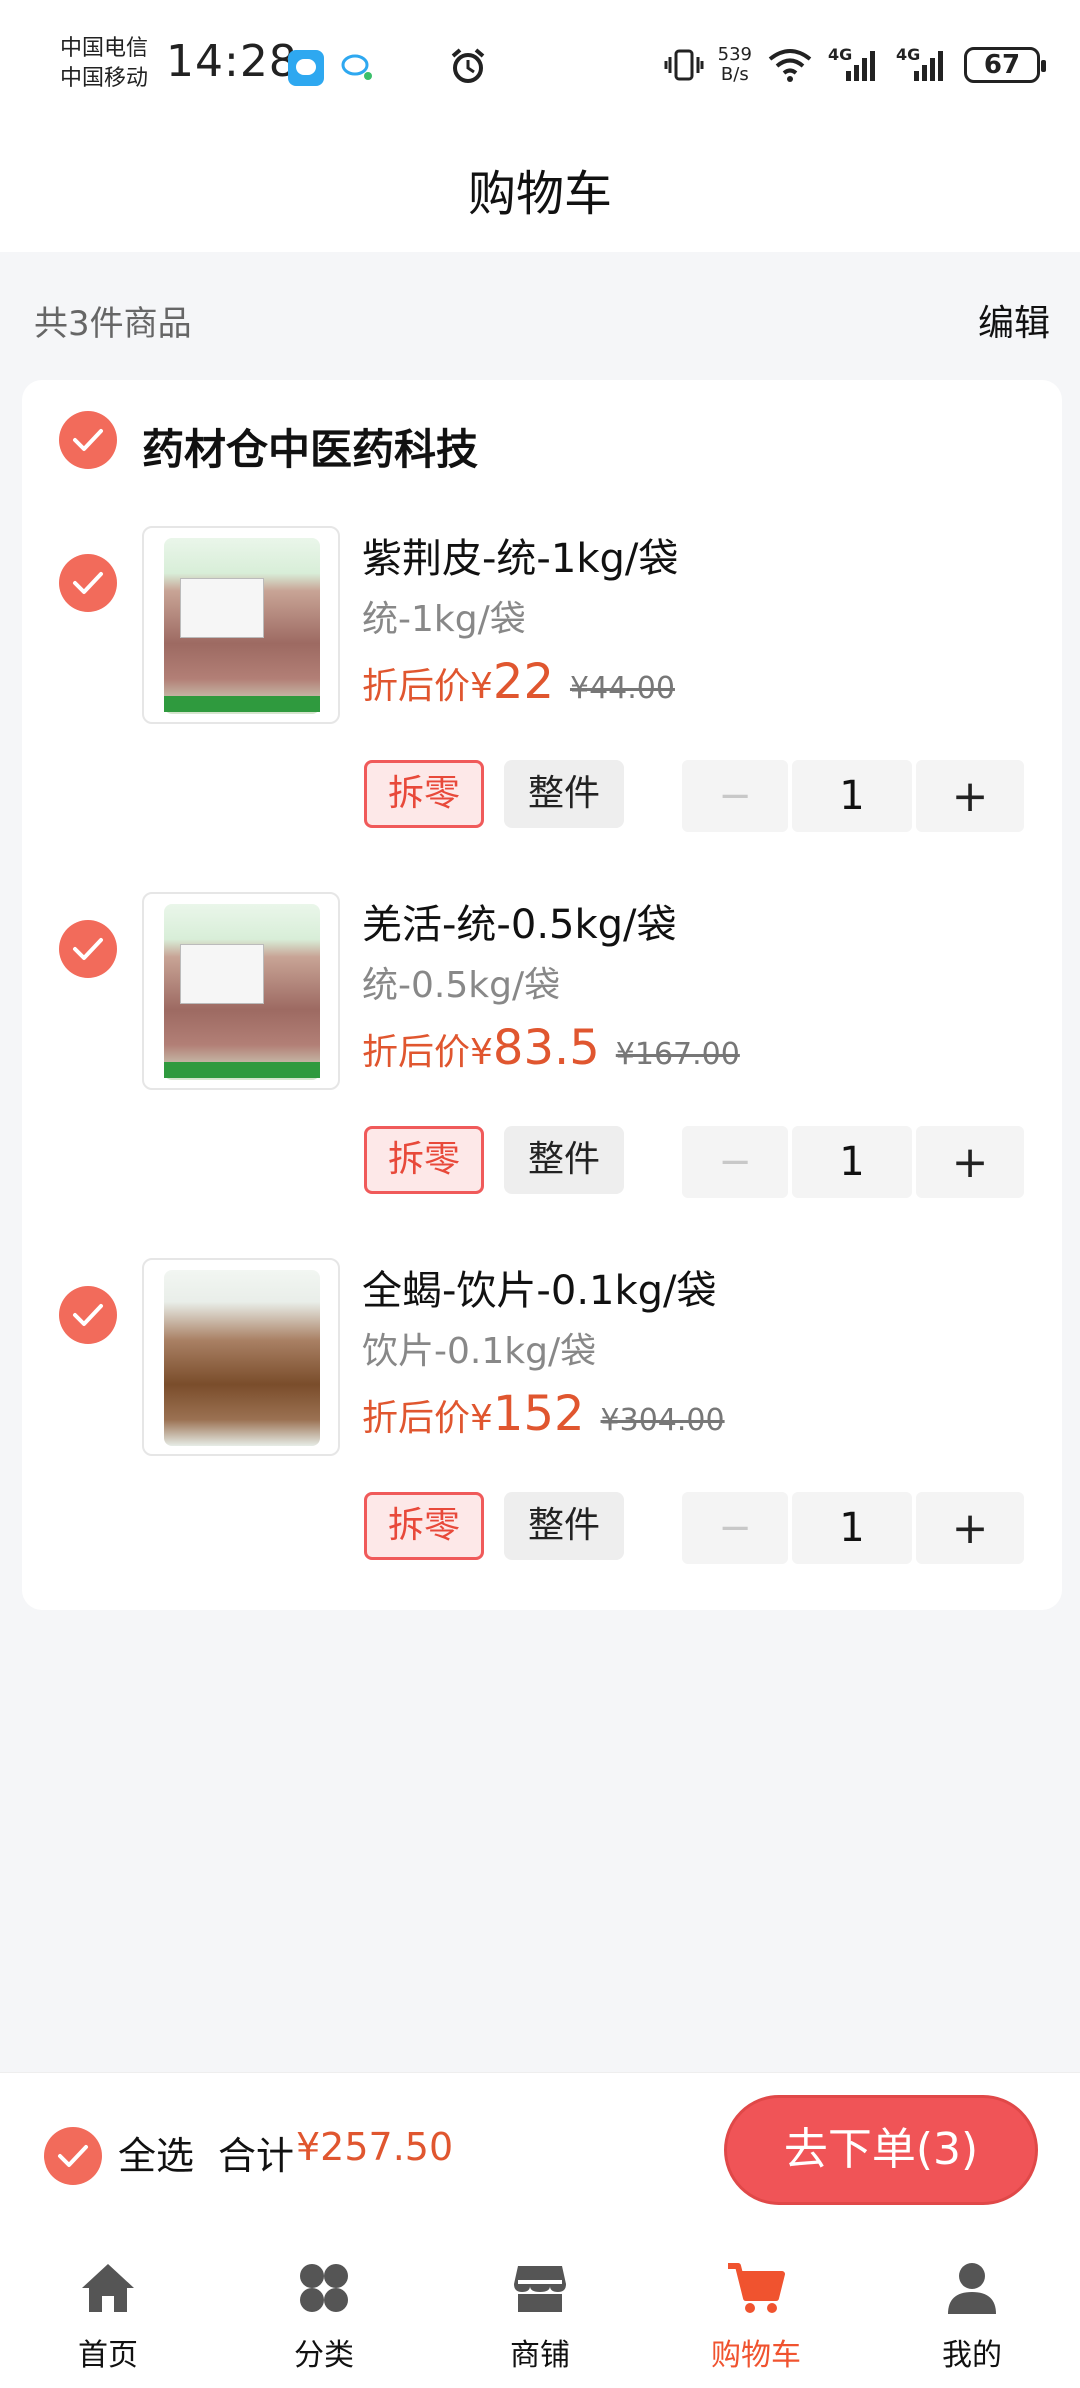 The width and height of the screenshot is (1080, 2388). Describe the element at coordinates (356, 67) in the screenshot. I see `chat-app-icon` at that location.